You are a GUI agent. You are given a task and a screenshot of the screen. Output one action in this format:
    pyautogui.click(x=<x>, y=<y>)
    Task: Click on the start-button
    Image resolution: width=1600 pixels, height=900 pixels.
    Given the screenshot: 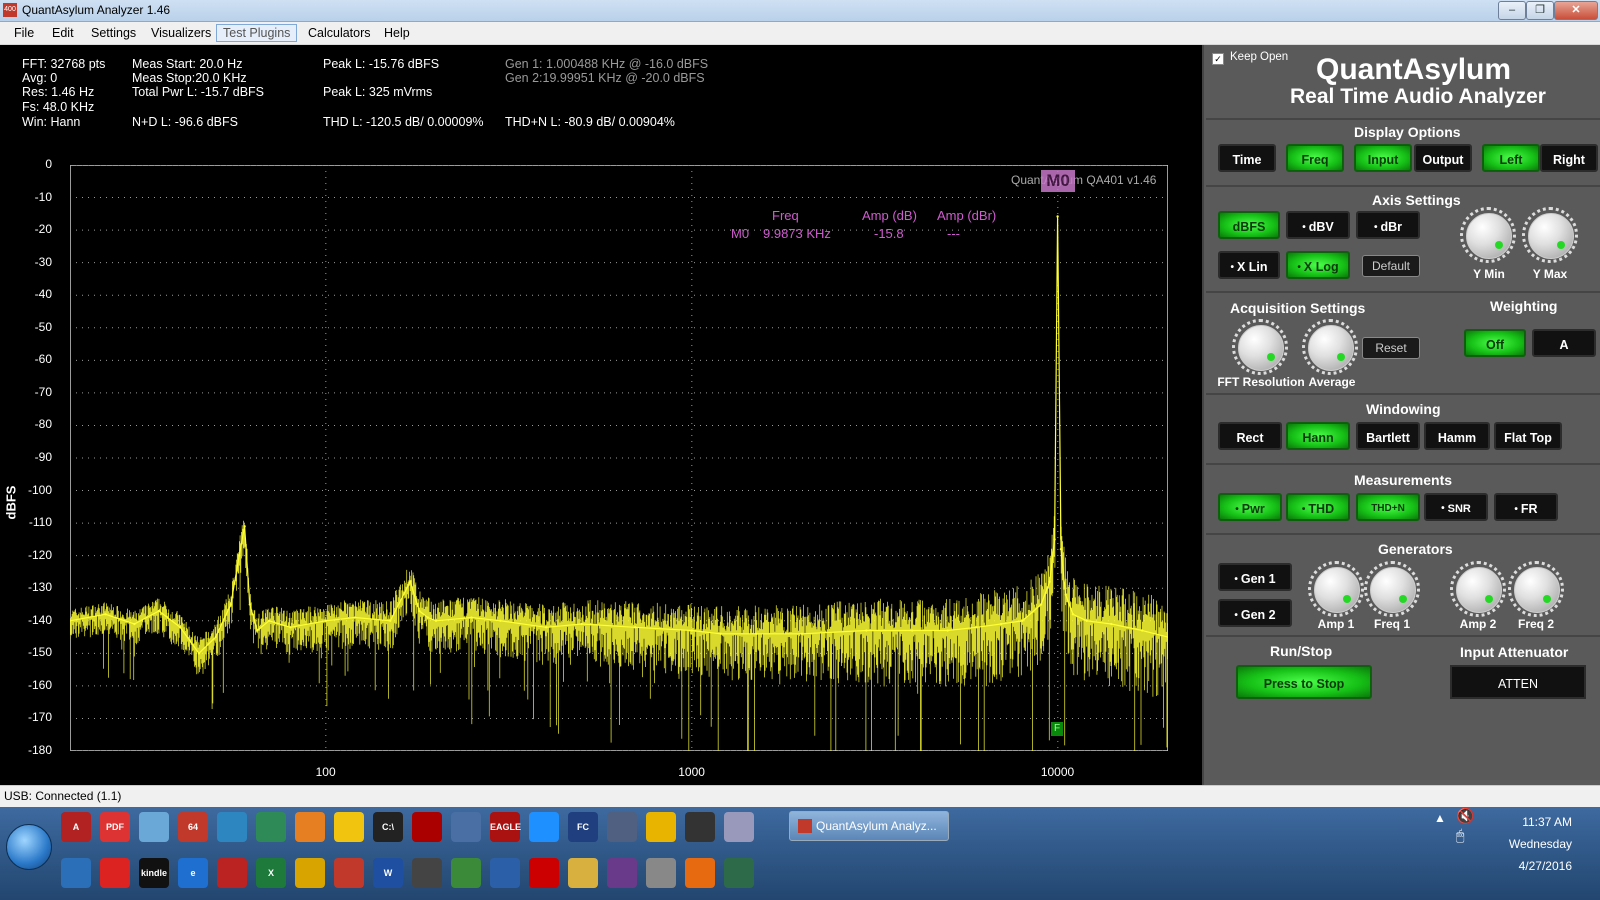 What is the action you would take?
    pyautogui.click(x=29, y=847)
    